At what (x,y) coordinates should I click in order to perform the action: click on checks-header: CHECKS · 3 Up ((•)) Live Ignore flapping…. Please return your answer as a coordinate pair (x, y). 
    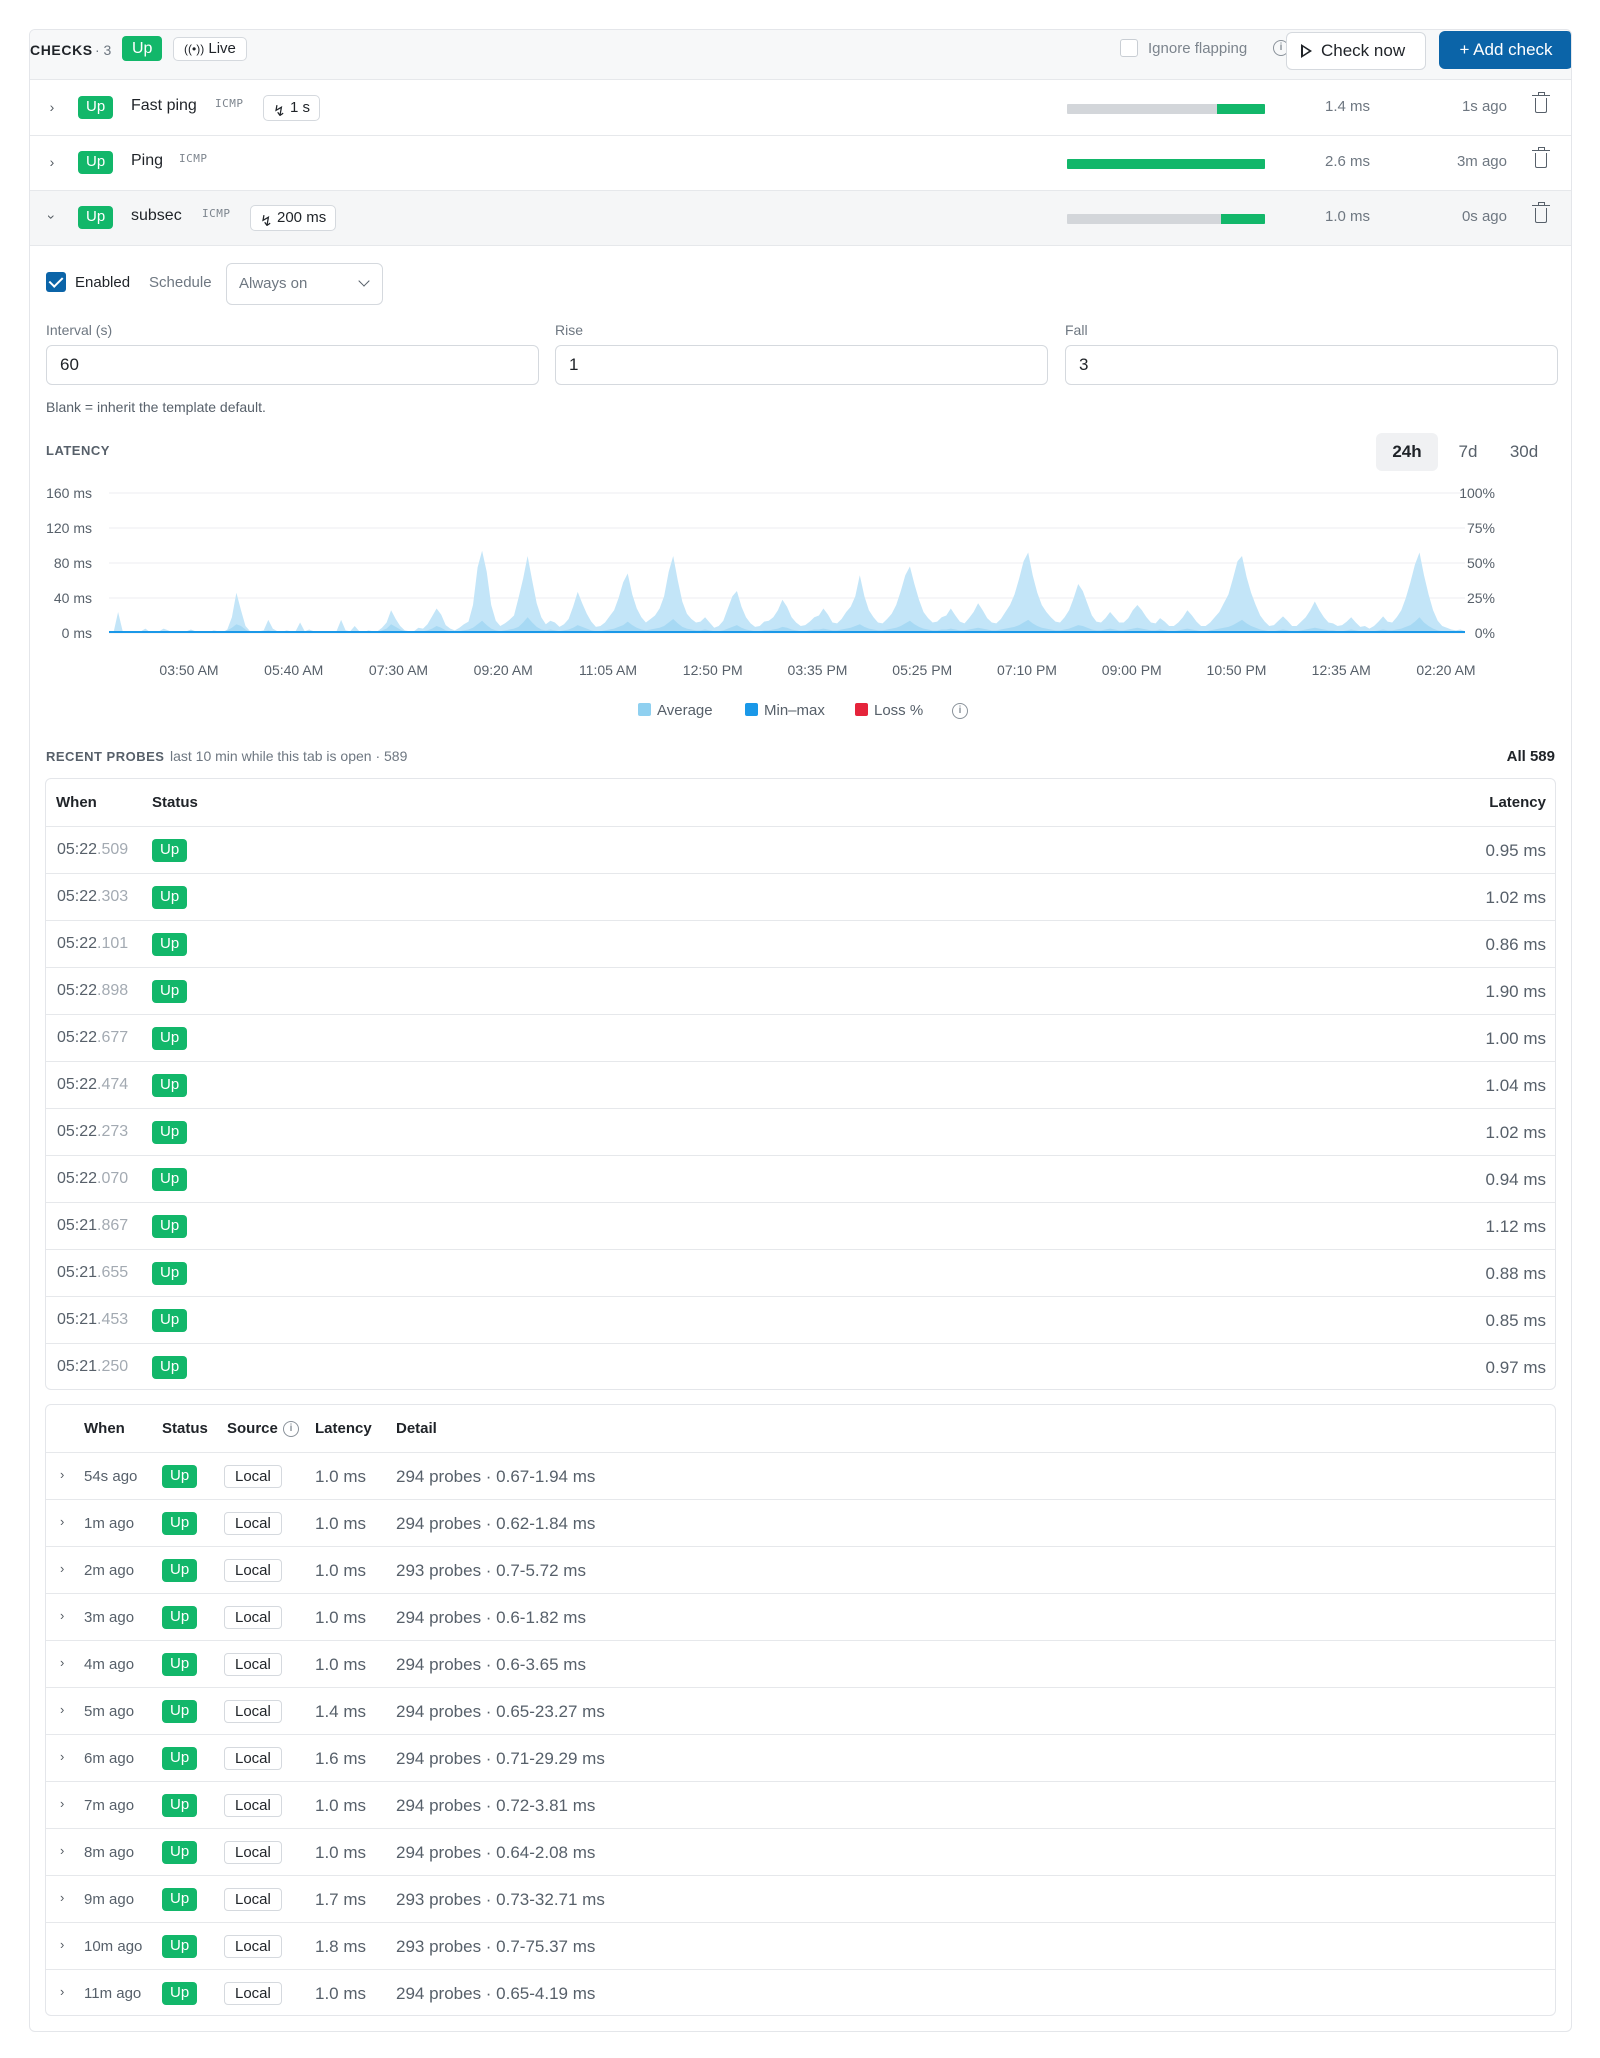
    Looking at the image, I should click on (800, 55).